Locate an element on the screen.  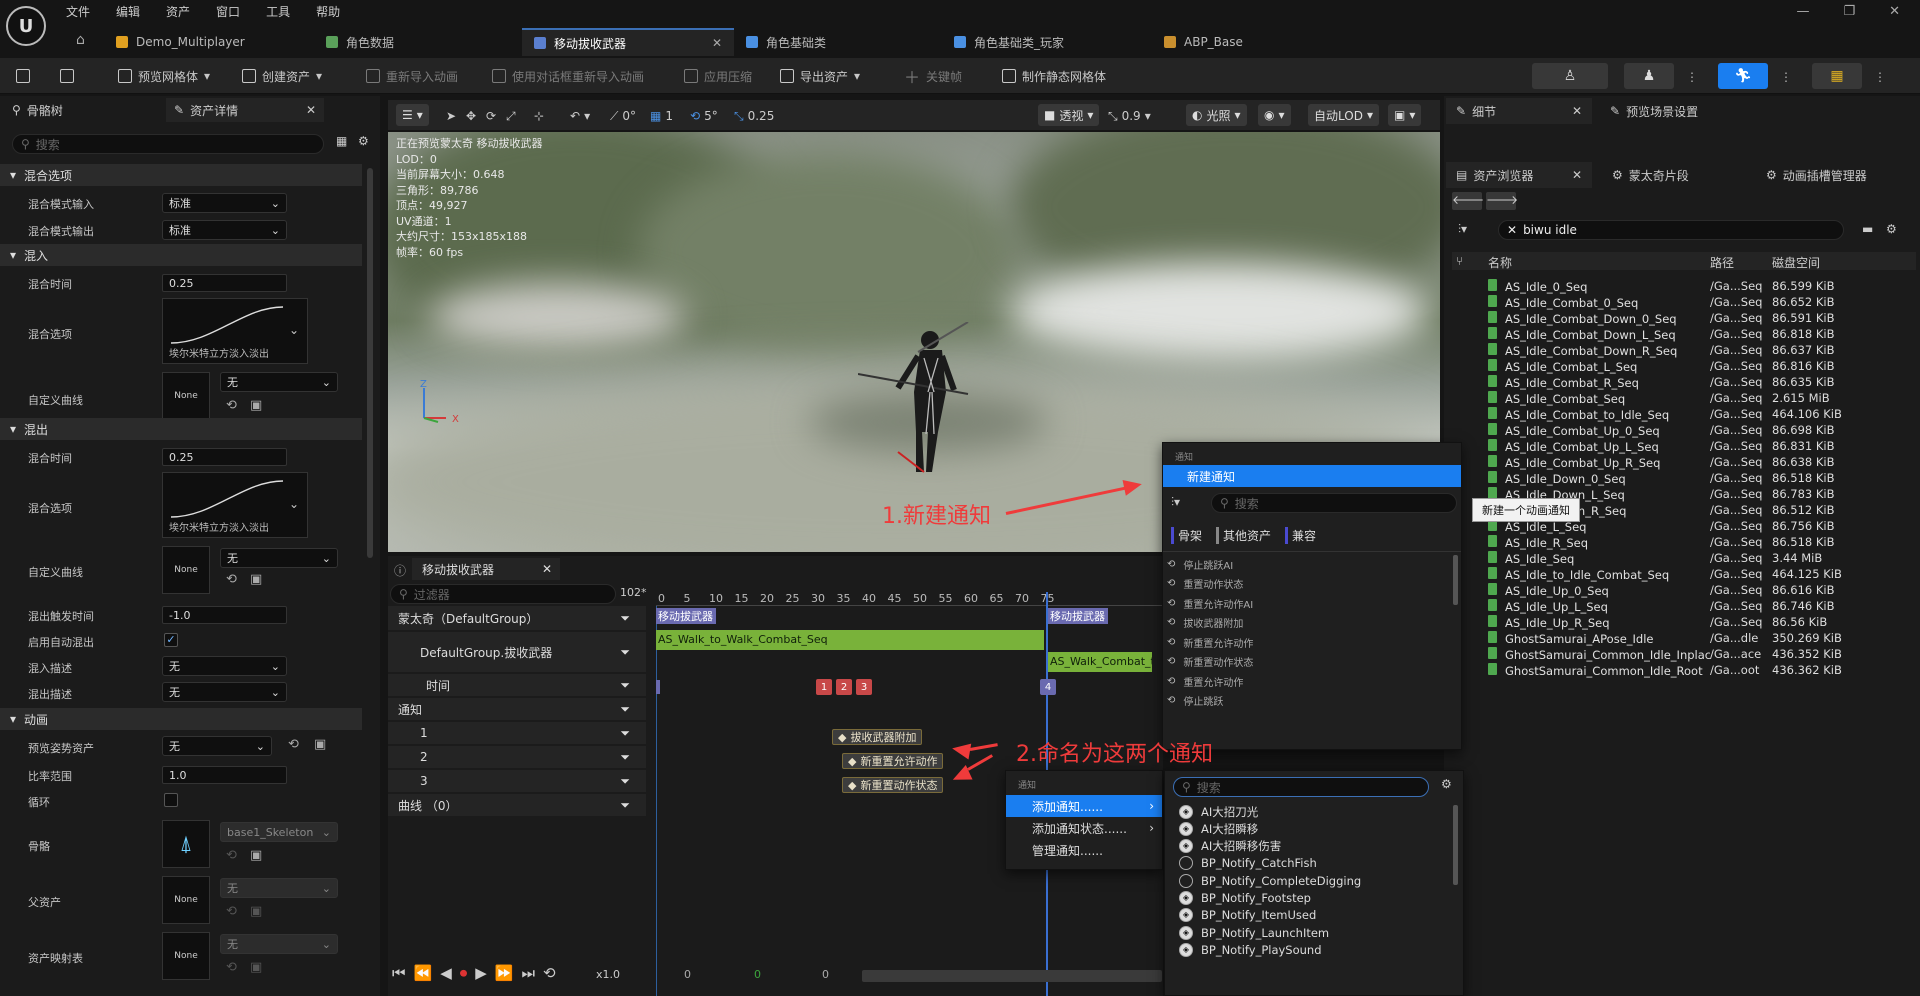
play-icon: ▶ is located at coordinates (481, 973).